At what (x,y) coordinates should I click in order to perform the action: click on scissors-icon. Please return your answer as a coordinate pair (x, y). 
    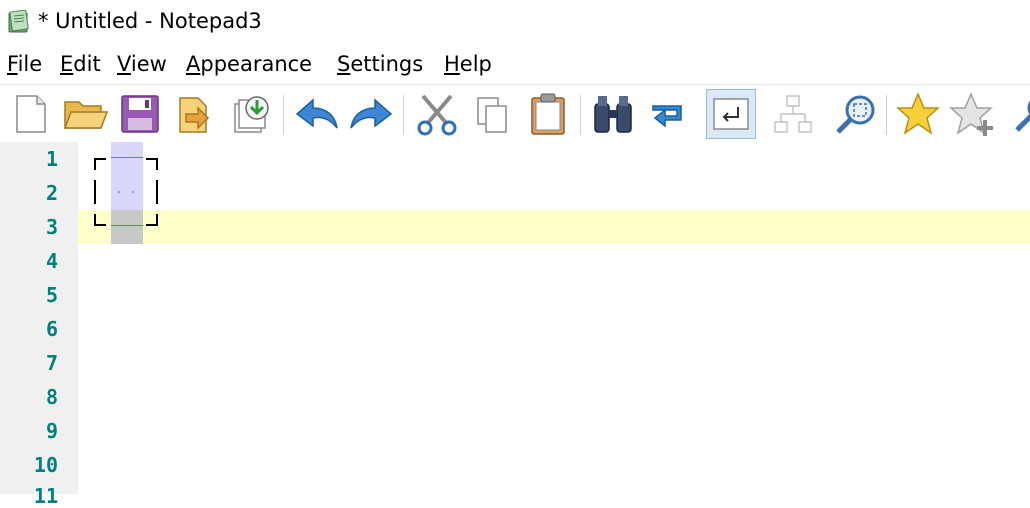
    Looking at the image, I should click on (437, 115).